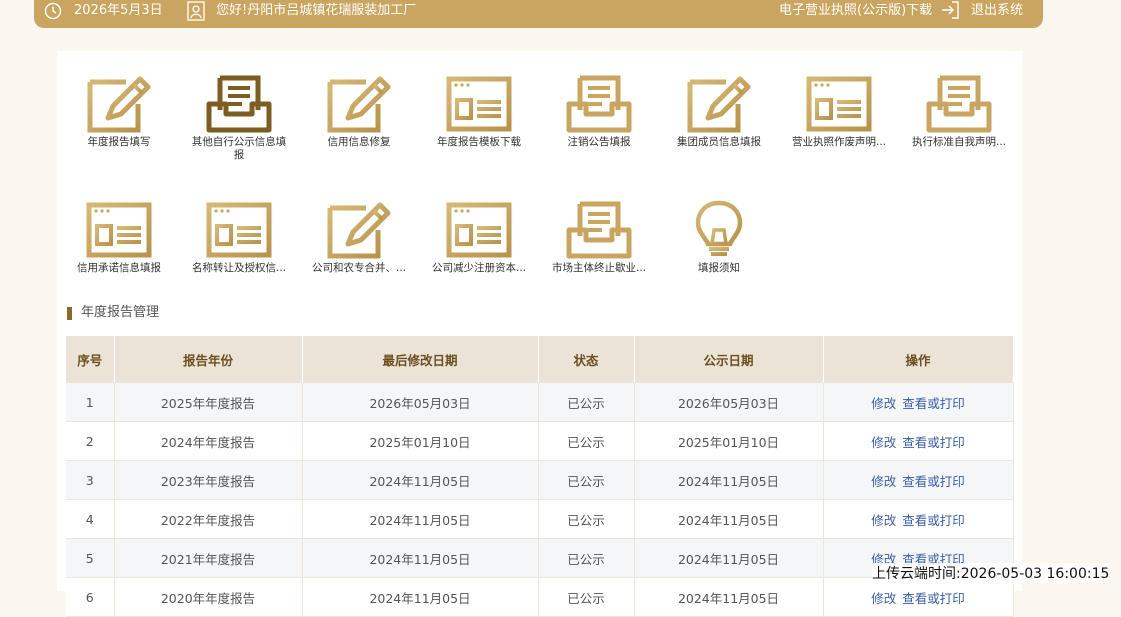 Image resolution: width=1121 pixels, height=617 pixels. I want to click on cell-index: 2, so click(90, 441).